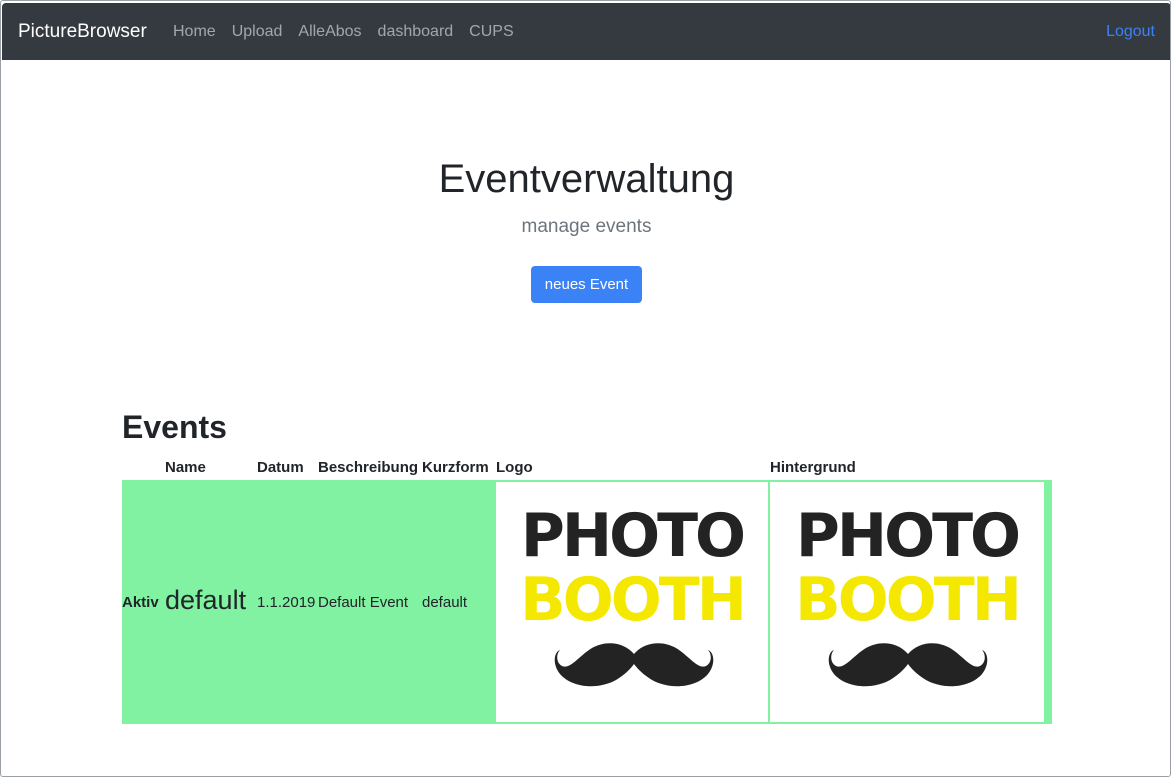  What do you see at coordinates (368, 467) in the screenshot?
I see `column-header-beschreibung: Beschreibung` at bounding box center [368, 467].